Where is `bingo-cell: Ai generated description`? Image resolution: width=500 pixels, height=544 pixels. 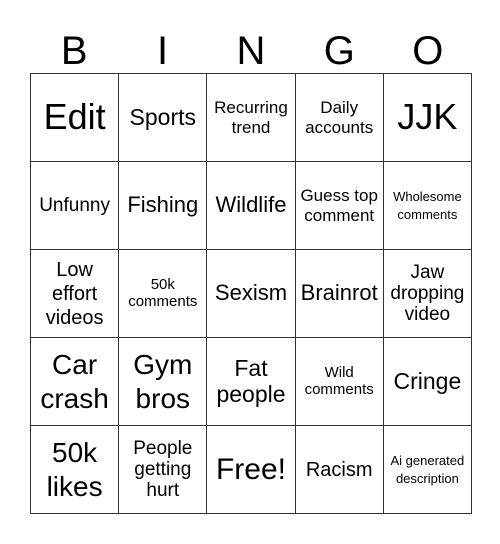 bingo-cell: Ai generated description is located at coordinates (427, 470).